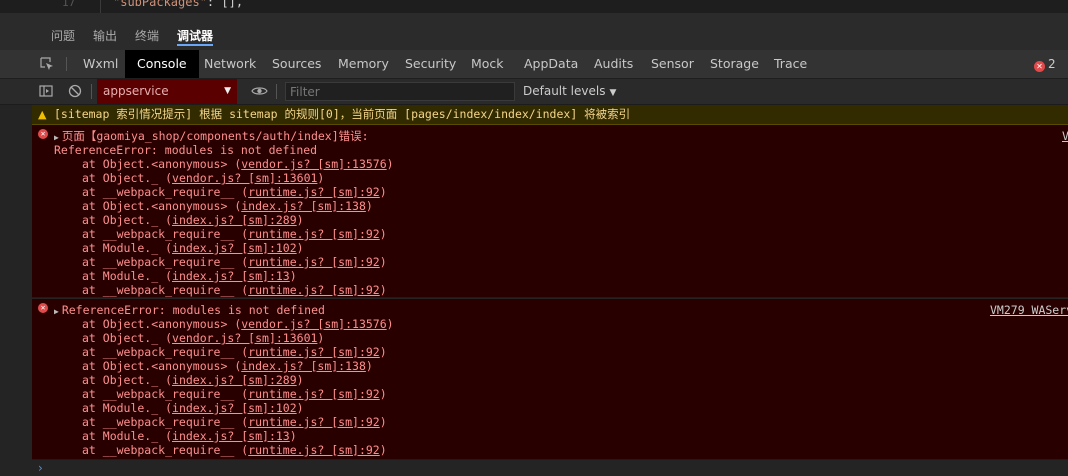  Describe the element at coordinates (1065, 136) in the screenshot. I see `error-source-link: V` at that location.